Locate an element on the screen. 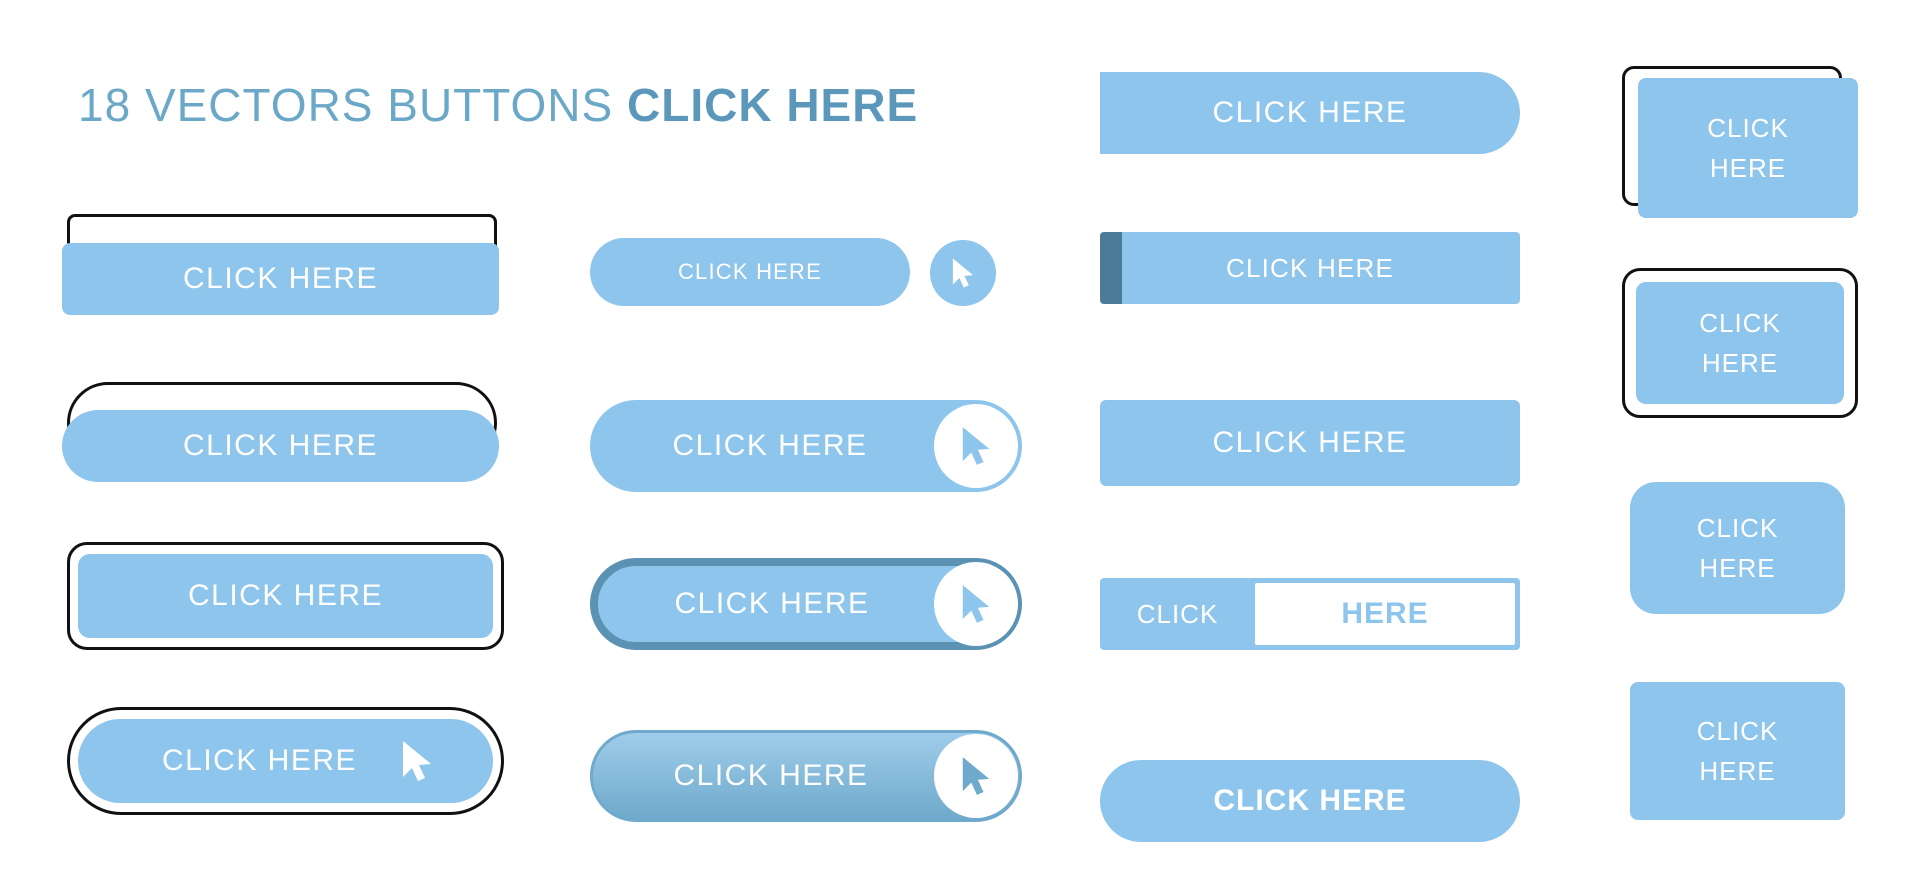 The image size is (1920, 891). col2-row4-cursor-badge is located at coordinates (976, 776).